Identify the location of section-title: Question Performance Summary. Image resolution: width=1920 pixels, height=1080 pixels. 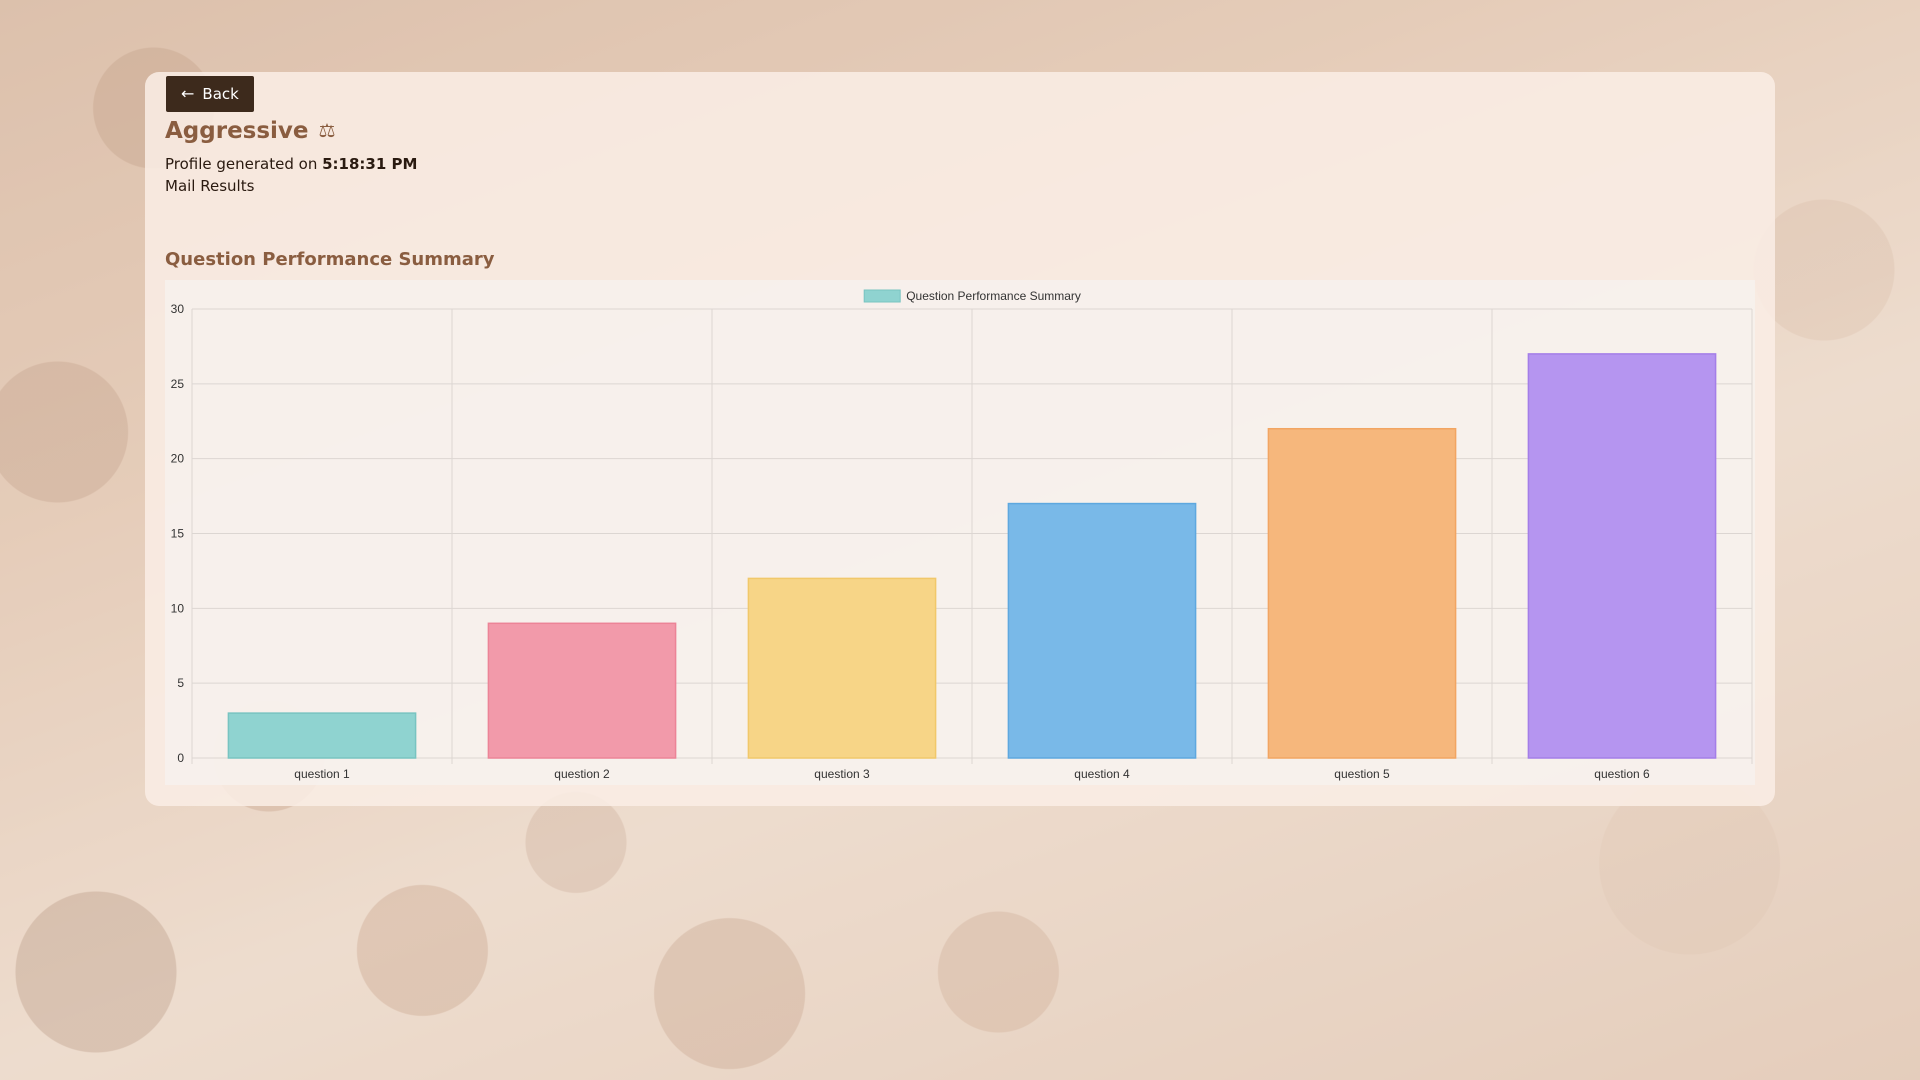
(330, 259).